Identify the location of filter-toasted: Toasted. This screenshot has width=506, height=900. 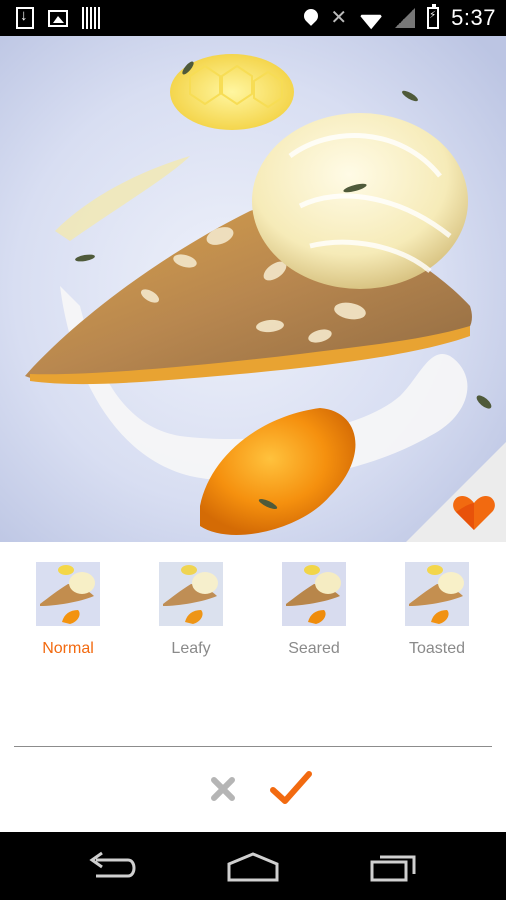
(437, 610).